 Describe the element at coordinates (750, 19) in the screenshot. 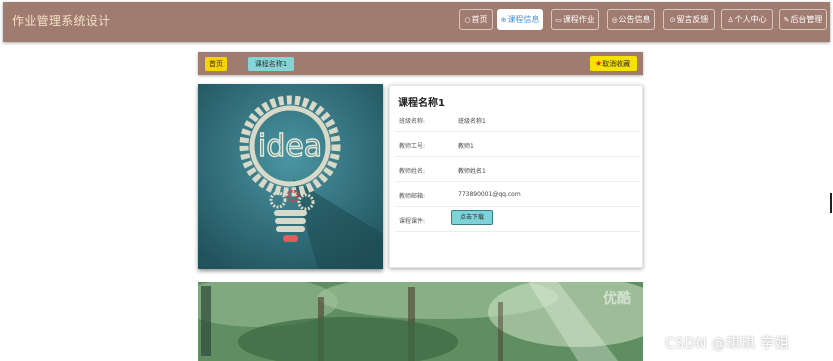

I see `nav-personal-center-label: 个人中心` at that location.